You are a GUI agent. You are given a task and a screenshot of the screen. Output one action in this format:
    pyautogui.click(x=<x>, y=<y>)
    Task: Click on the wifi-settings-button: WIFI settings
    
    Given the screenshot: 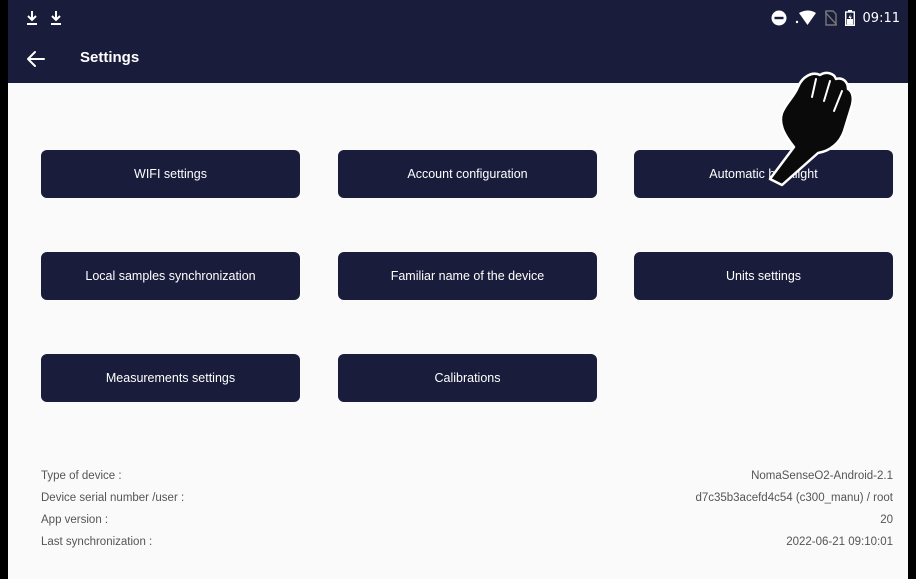 What is the action you would take?
    pyautogui.click(x=170, y=174)
    